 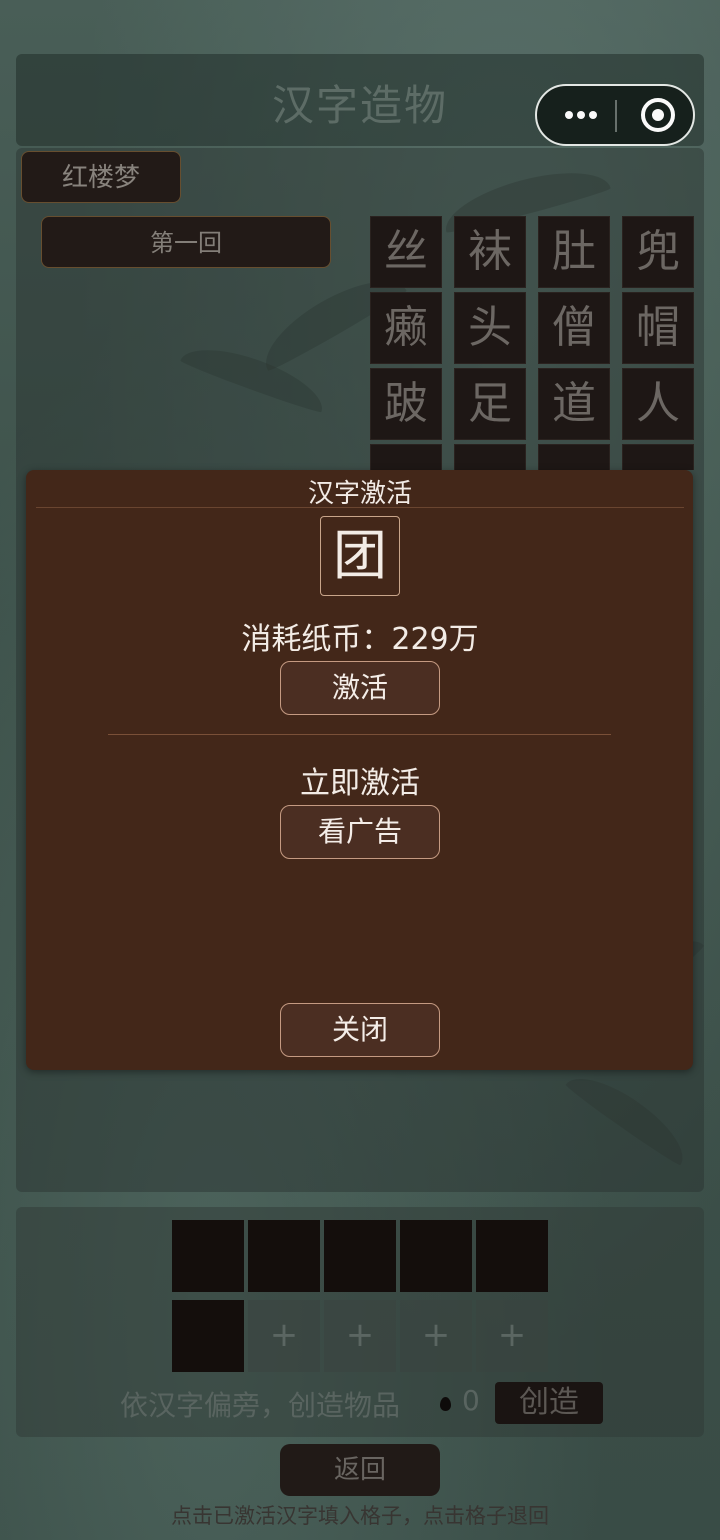 I want to click on activation-character: 团, so click(x=360, y=556).